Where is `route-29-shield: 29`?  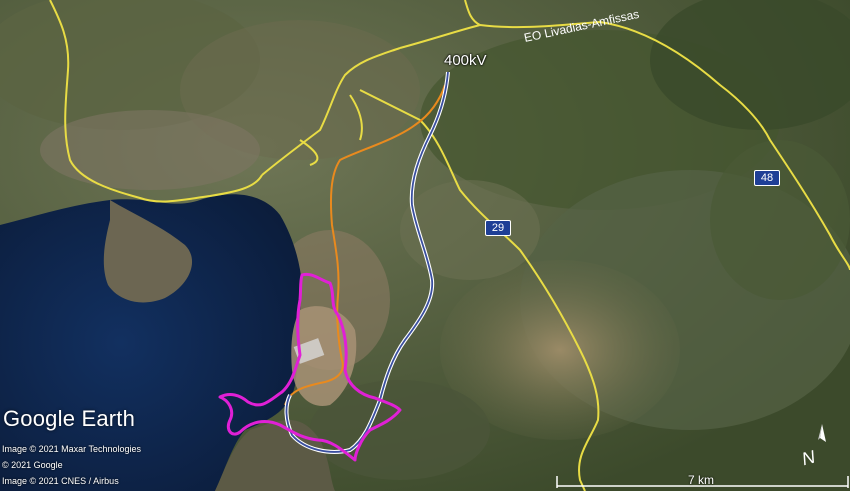 route-29-shield: 29 is located at coordinates (498, 228).